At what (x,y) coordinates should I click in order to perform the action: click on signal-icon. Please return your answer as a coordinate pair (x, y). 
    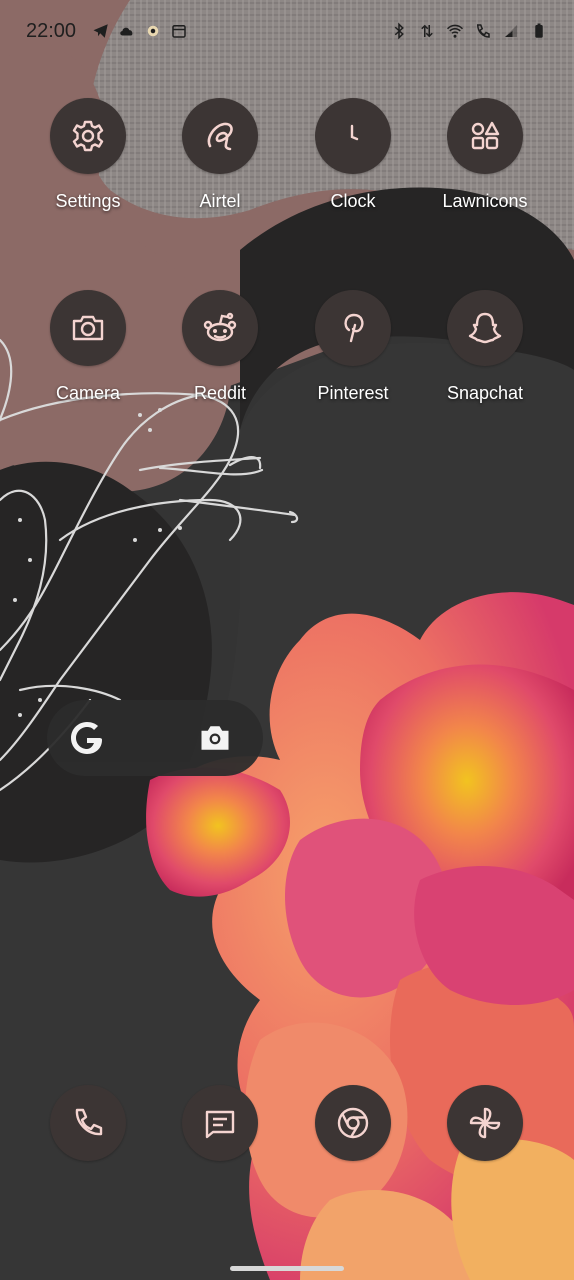
    Looking at the image, I should click on (511, 31).